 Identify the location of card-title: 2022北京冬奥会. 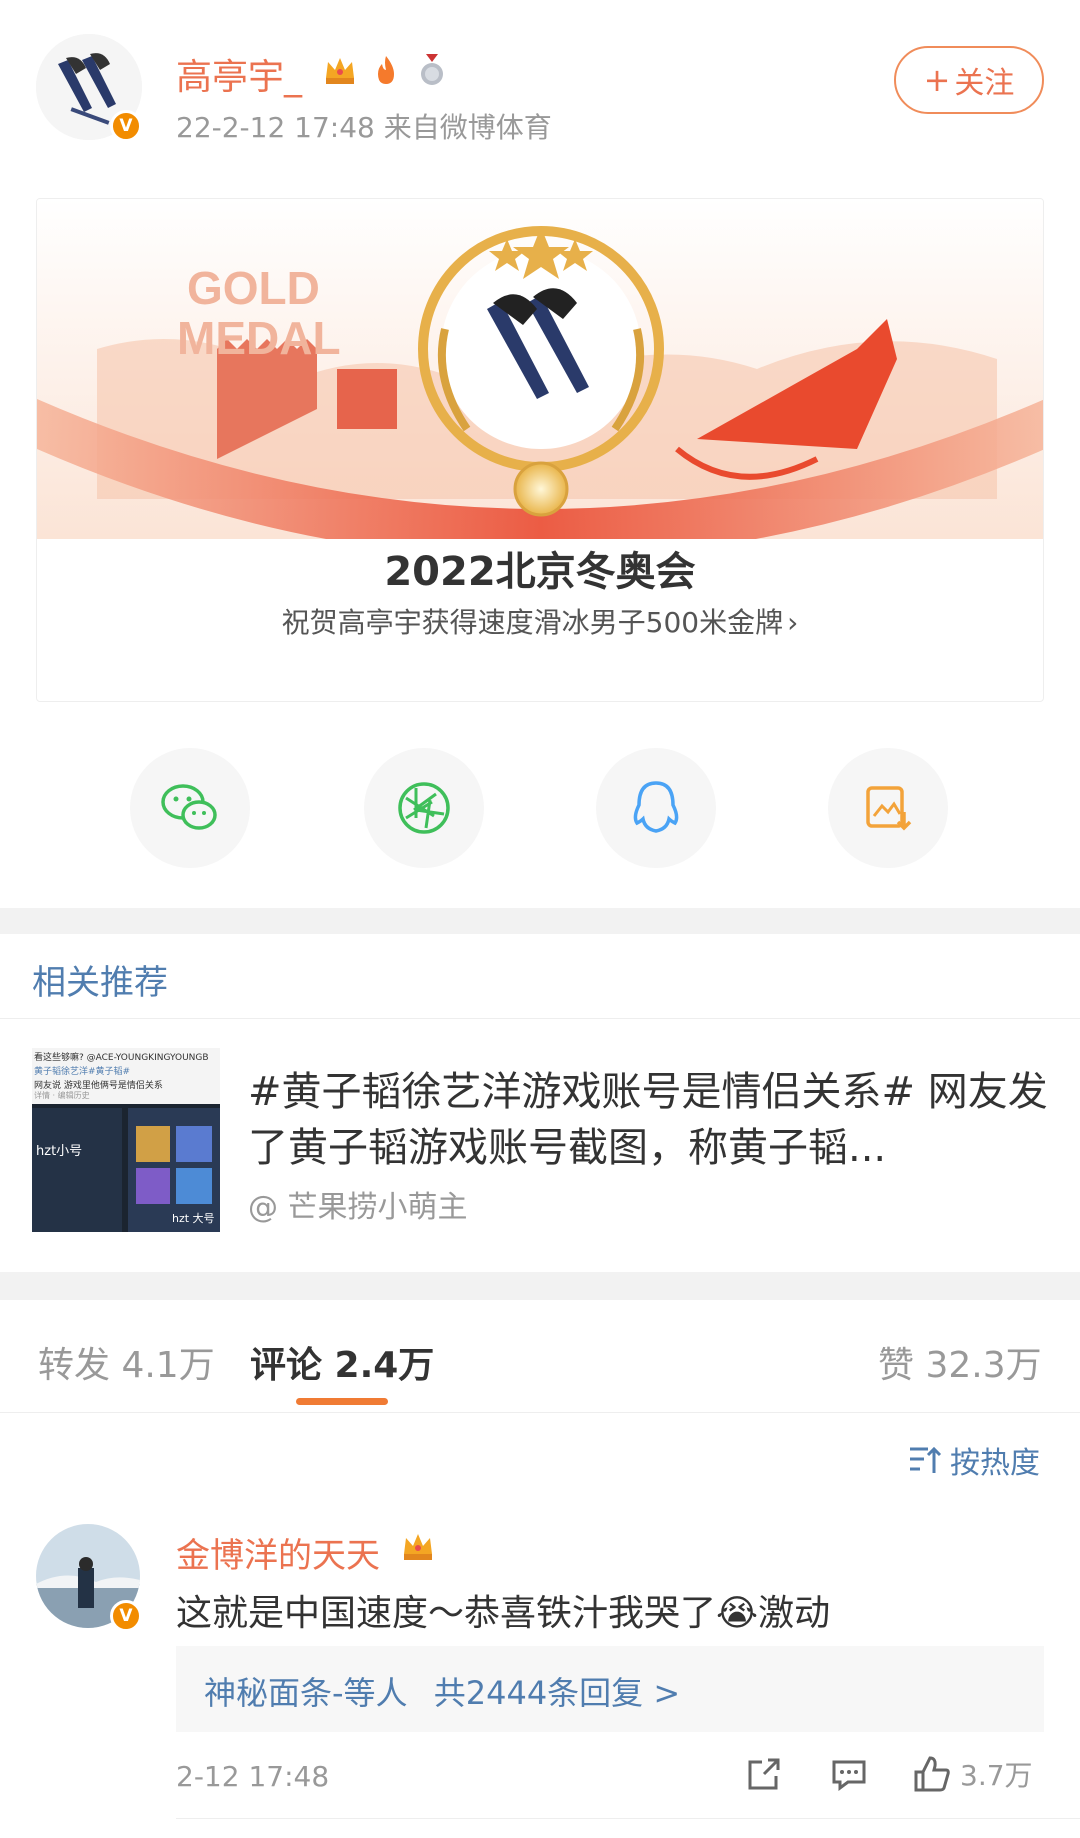
(540, 572).